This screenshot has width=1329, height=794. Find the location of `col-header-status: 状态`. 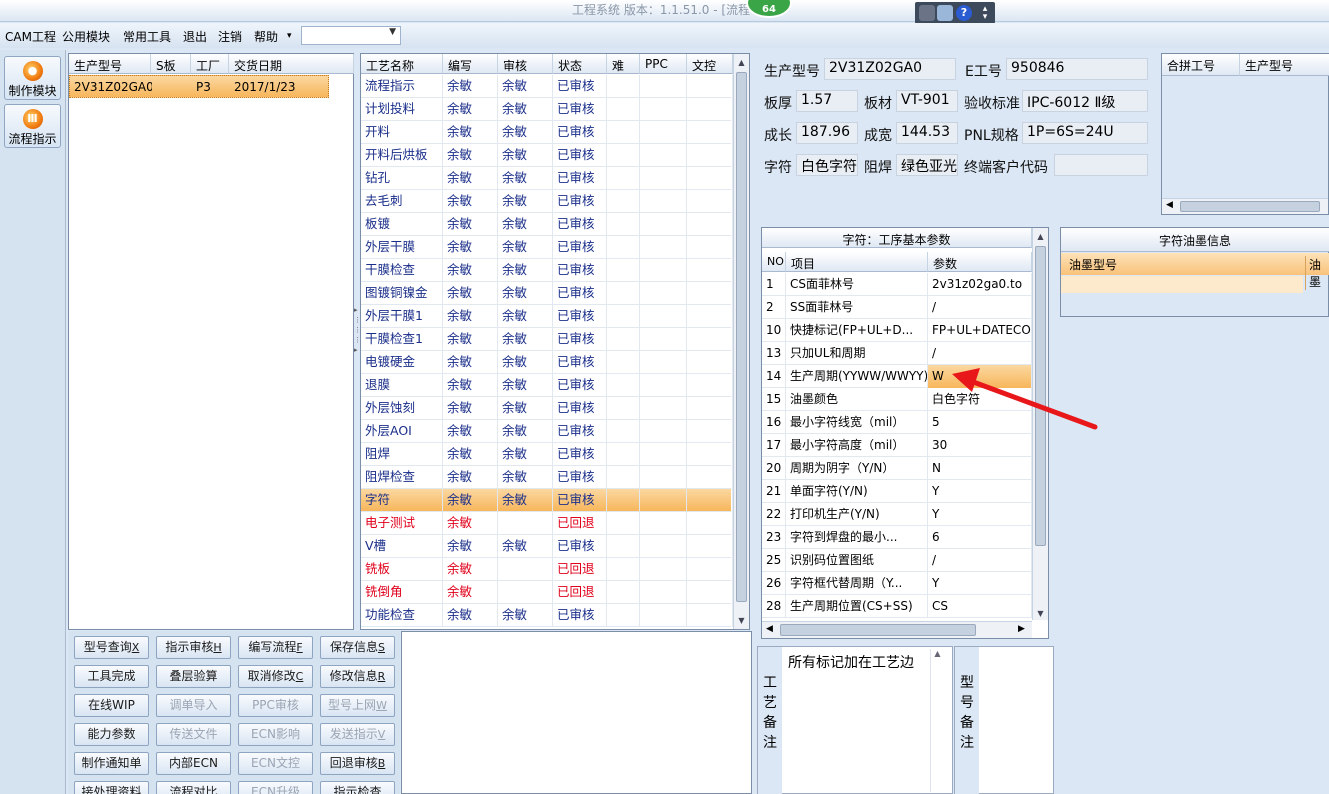

col-header-status: 状态 is located at coordinates (580, 64).